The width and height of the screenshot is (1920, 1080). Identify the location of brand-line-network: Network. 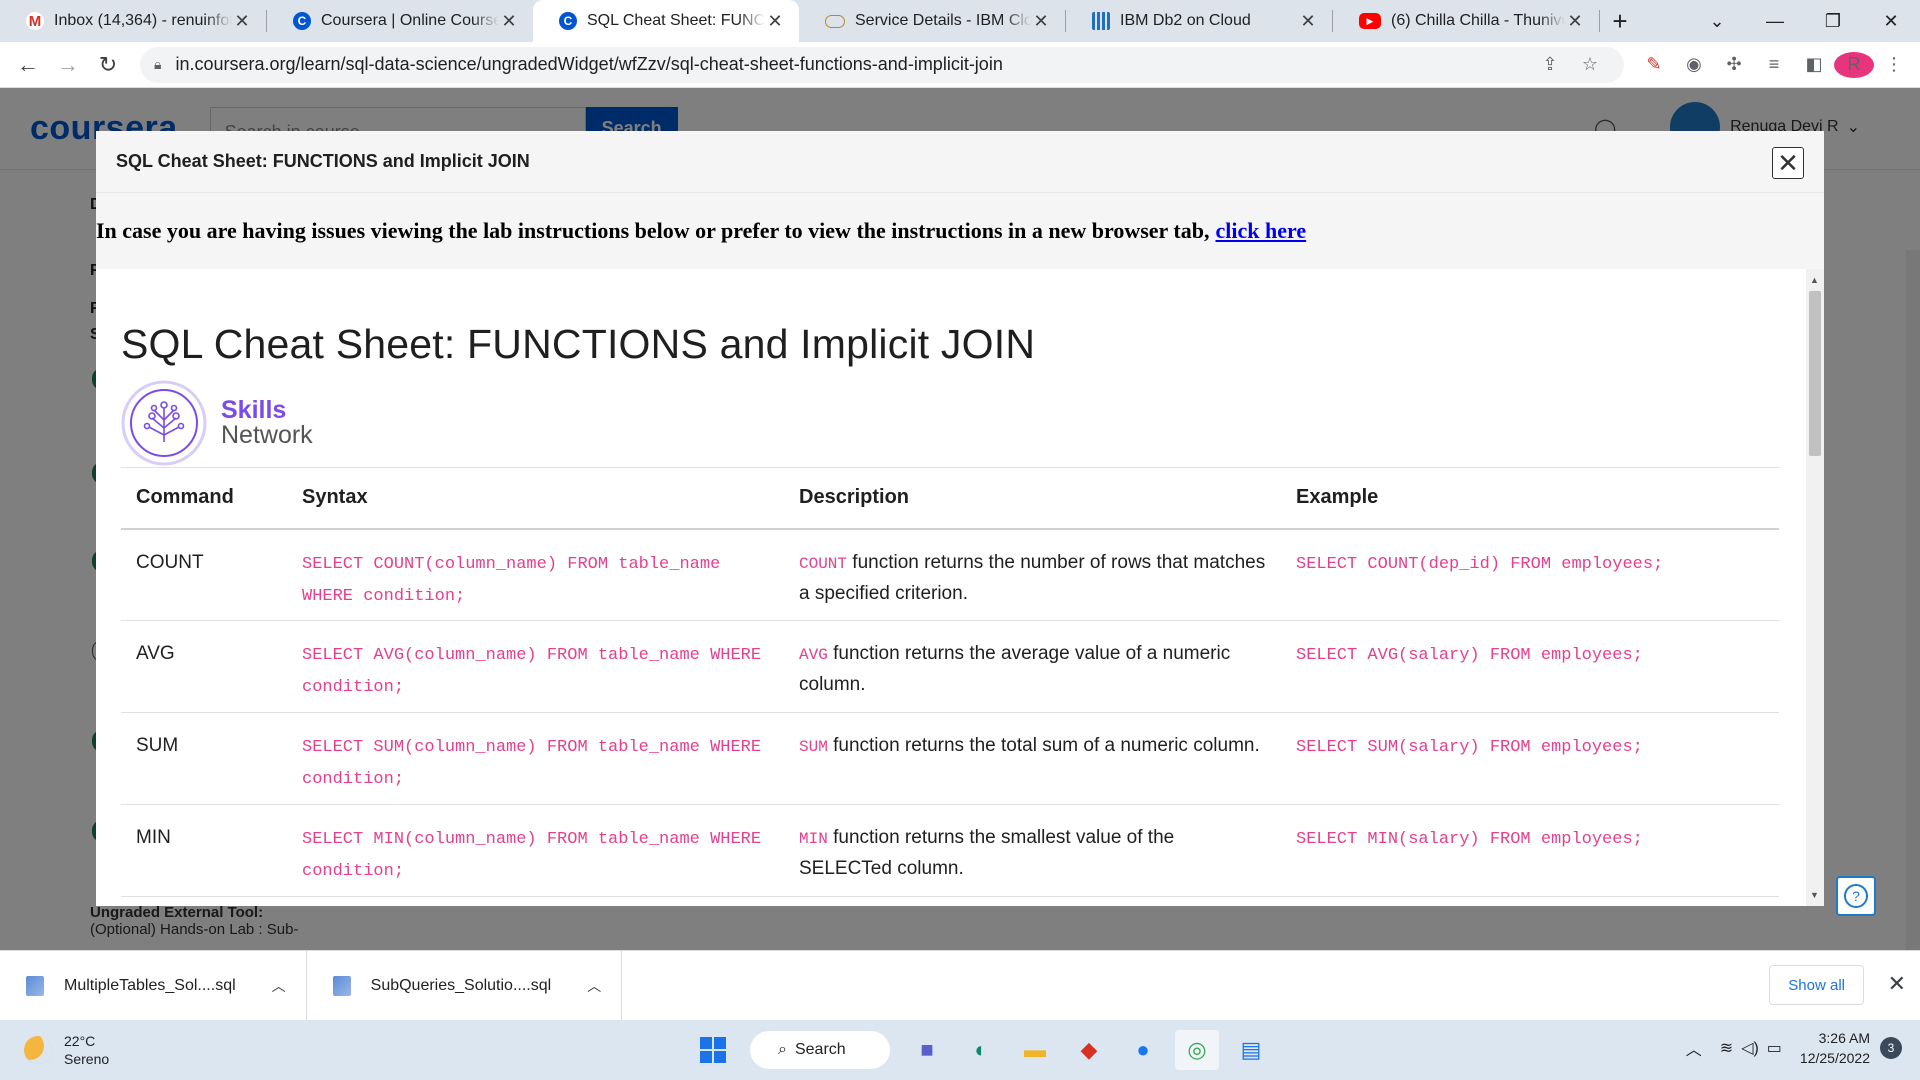
(267, 435).